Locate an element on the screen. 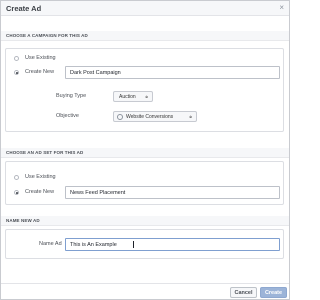 Image resolution: width=320 pixels, height=300 pixels. ad-set-name-value: News Feed Placement is located at coordinates (98, 193).